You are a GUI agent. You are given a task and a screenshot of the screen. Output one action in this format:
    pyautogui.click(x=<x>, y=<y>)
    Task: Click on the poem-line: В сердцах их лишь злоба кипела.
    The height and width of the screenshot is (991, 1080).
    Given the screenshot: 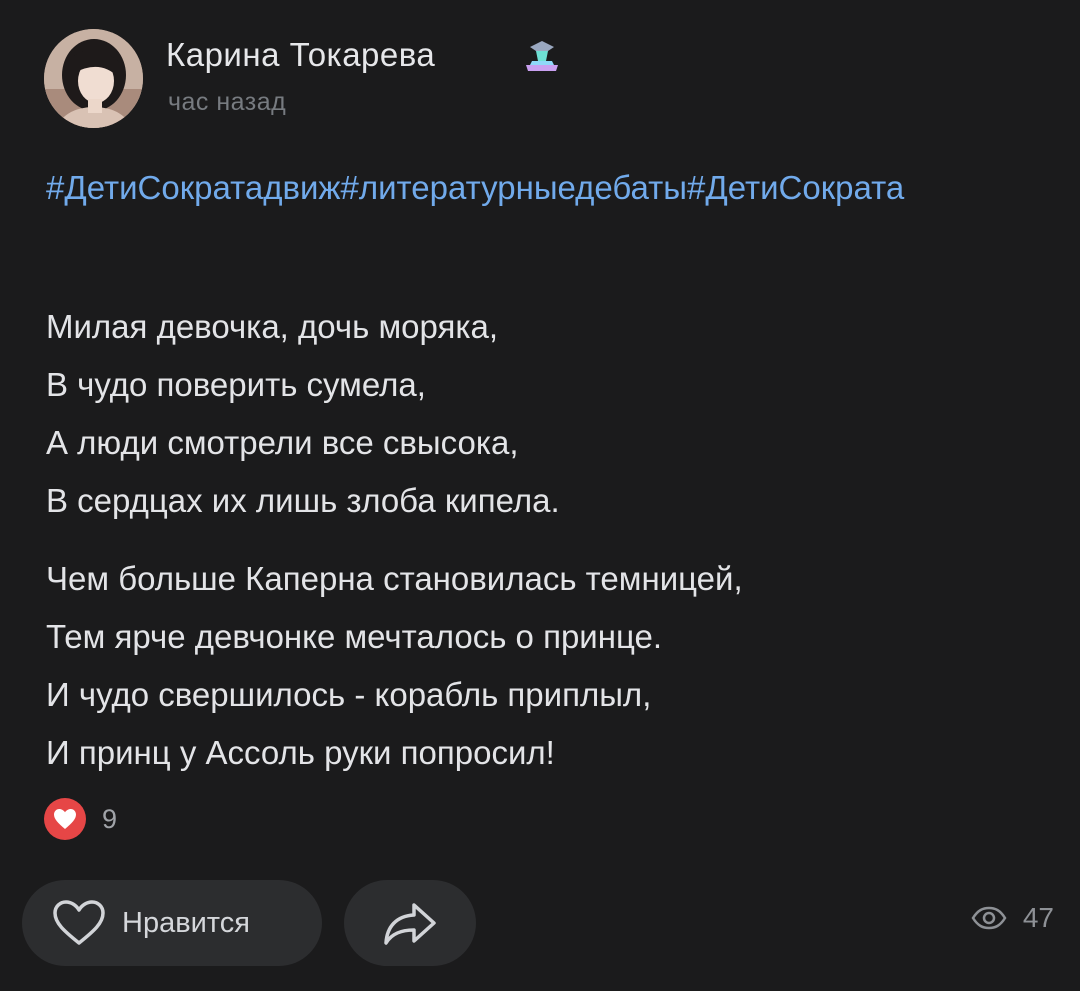 What is the action you would take?
    pyautogui.click(x=303, y=500)
    